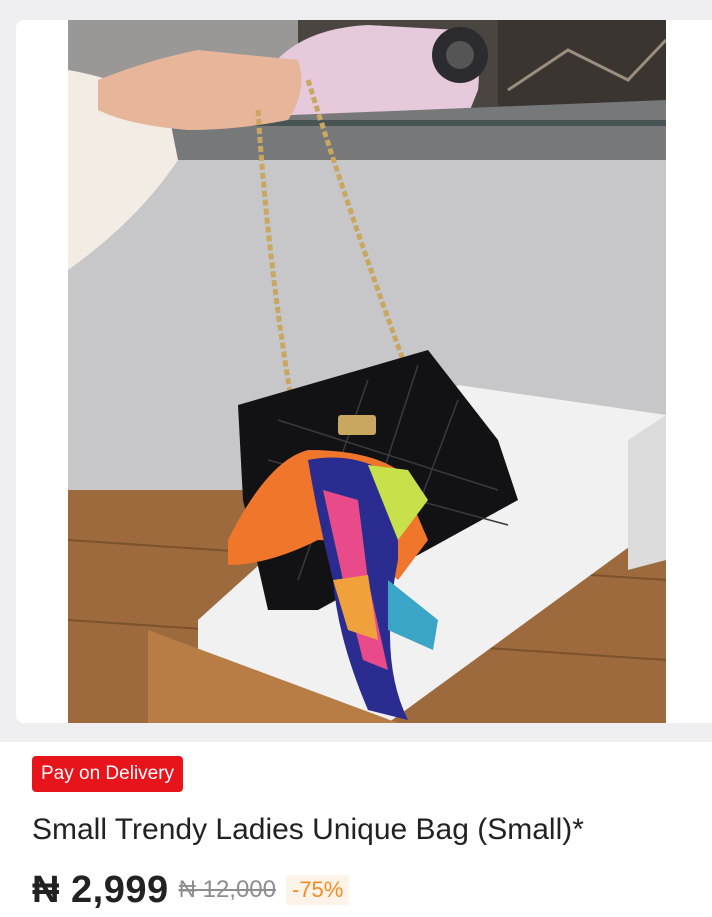 This screenshot has height=917, width=712. I want to click on price-row: ₦ 2,999 ₦ 12,000 -75%, so click(191, 889).